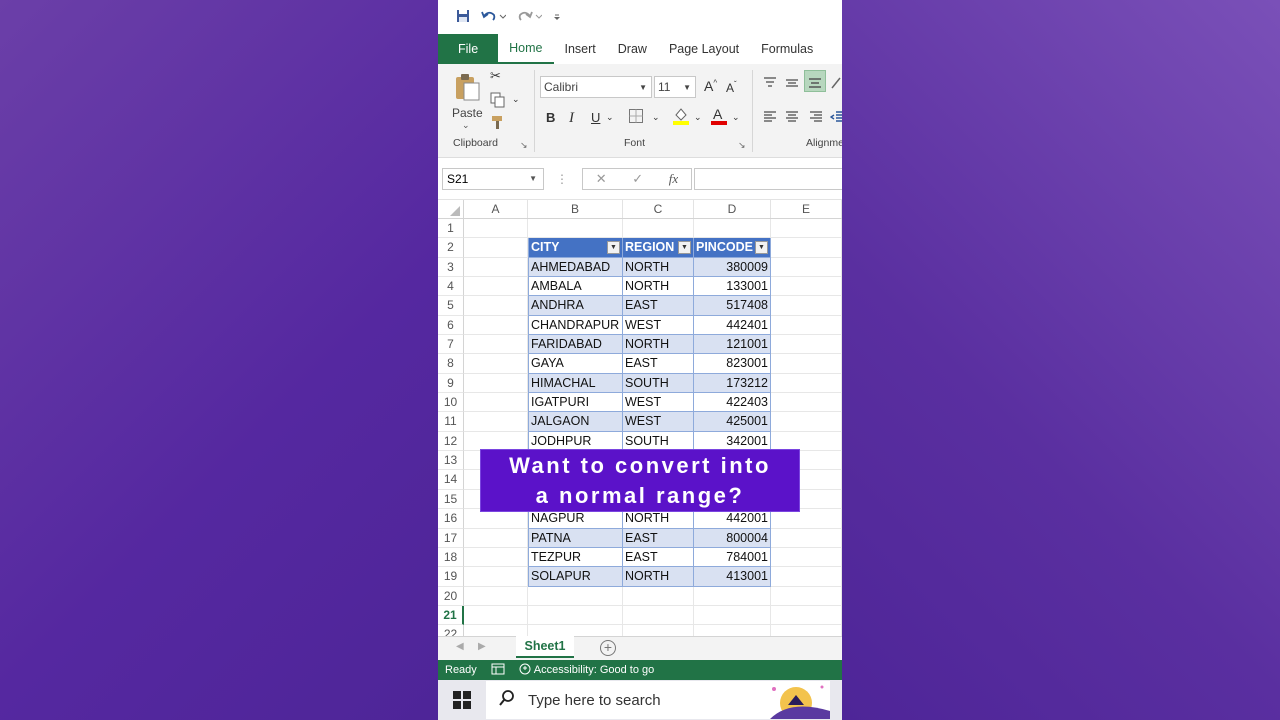 Image resolution: width=1280 pixels, height=720 pixels. I want to click on underline-dropdown-icon: ⌄, so click(610, 117).